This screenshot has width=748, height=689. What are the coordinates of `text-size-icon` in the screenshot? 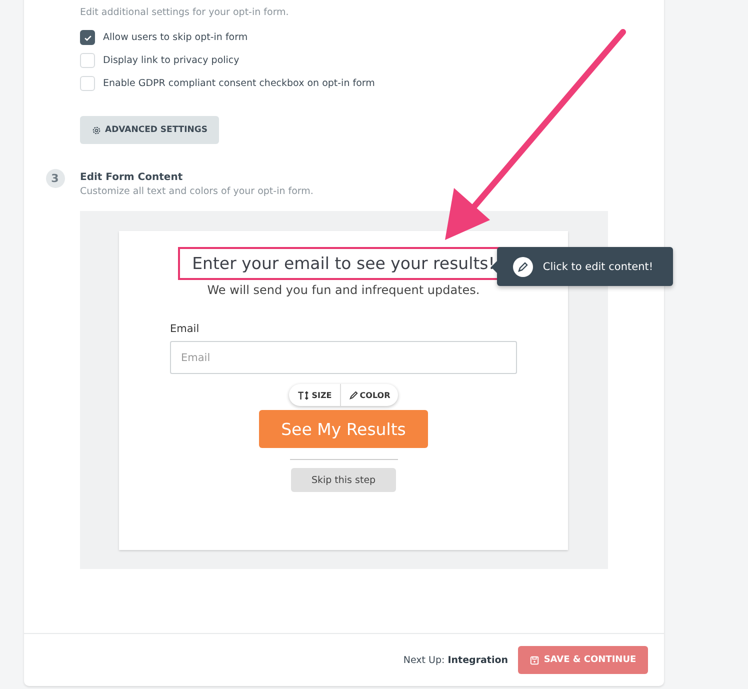 It's located at (303, 395).